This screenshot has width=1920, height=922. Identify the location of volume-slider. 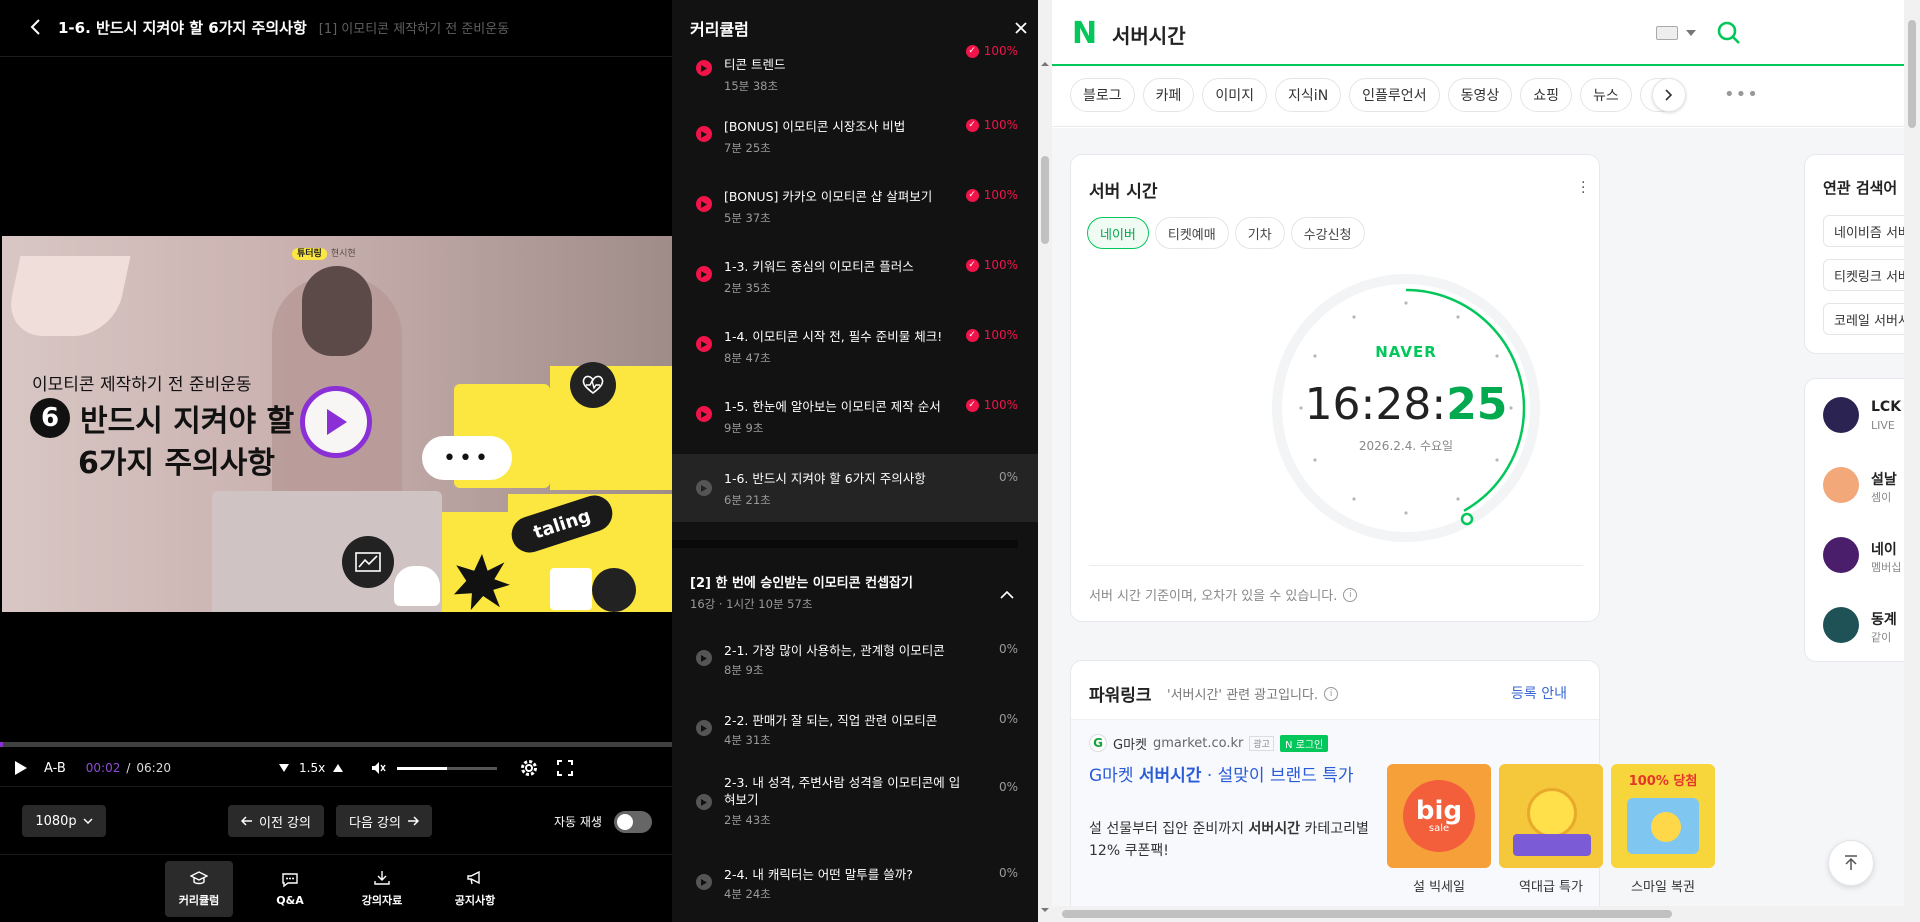
(447, 768).